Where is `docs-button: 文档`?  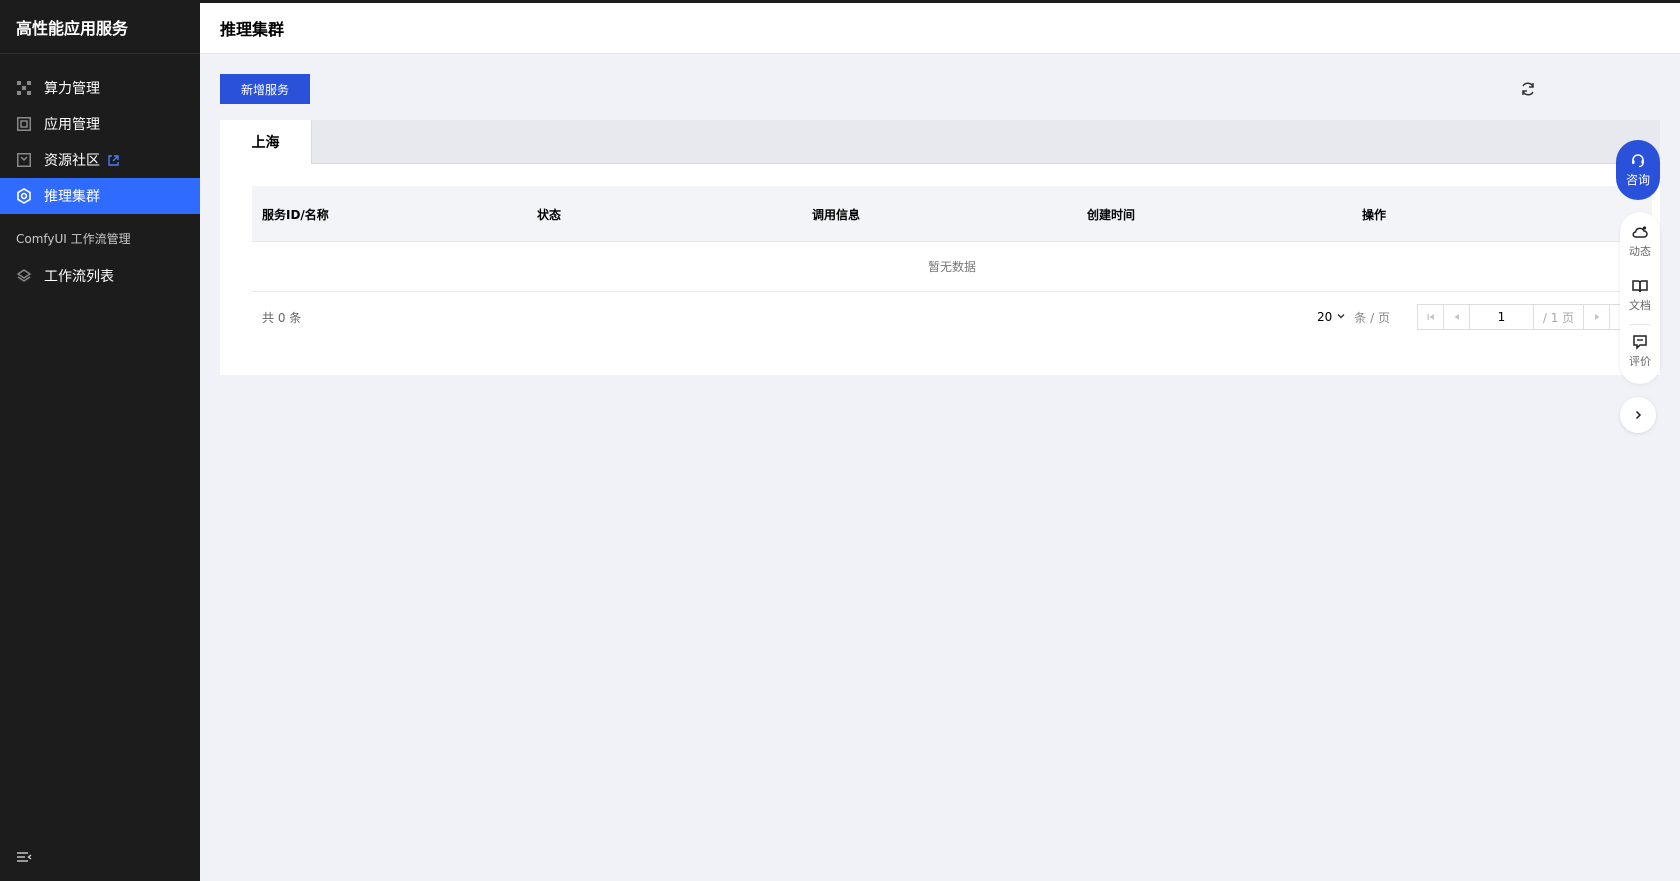
docs-button: 文档 is located at coordinates (1640, 295).